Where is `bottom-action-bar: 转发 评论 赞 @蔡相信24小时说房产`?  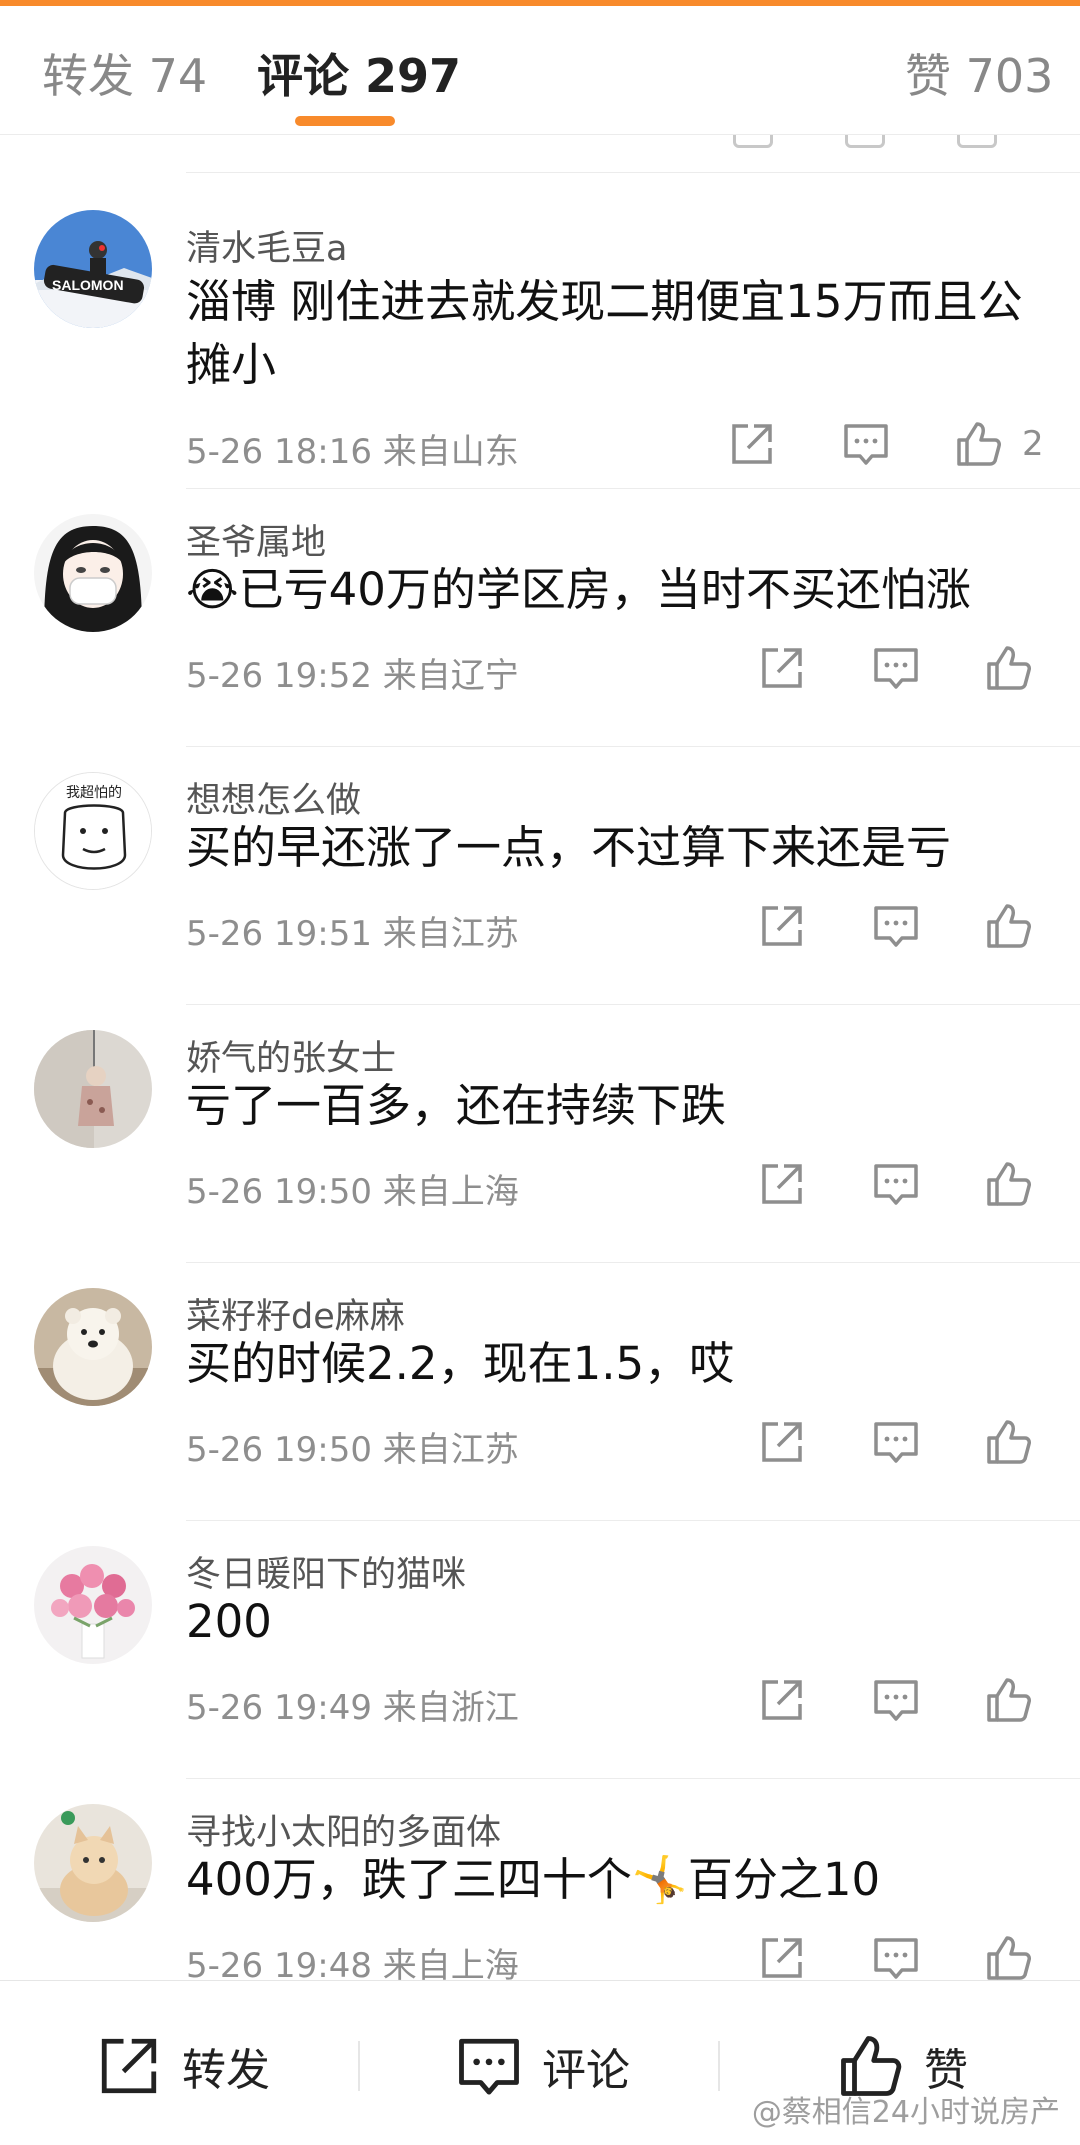
bottom-action-bar: 转发 评论 赞 @蔡相信24小时说房产 is located at coordinates (540, 2062).